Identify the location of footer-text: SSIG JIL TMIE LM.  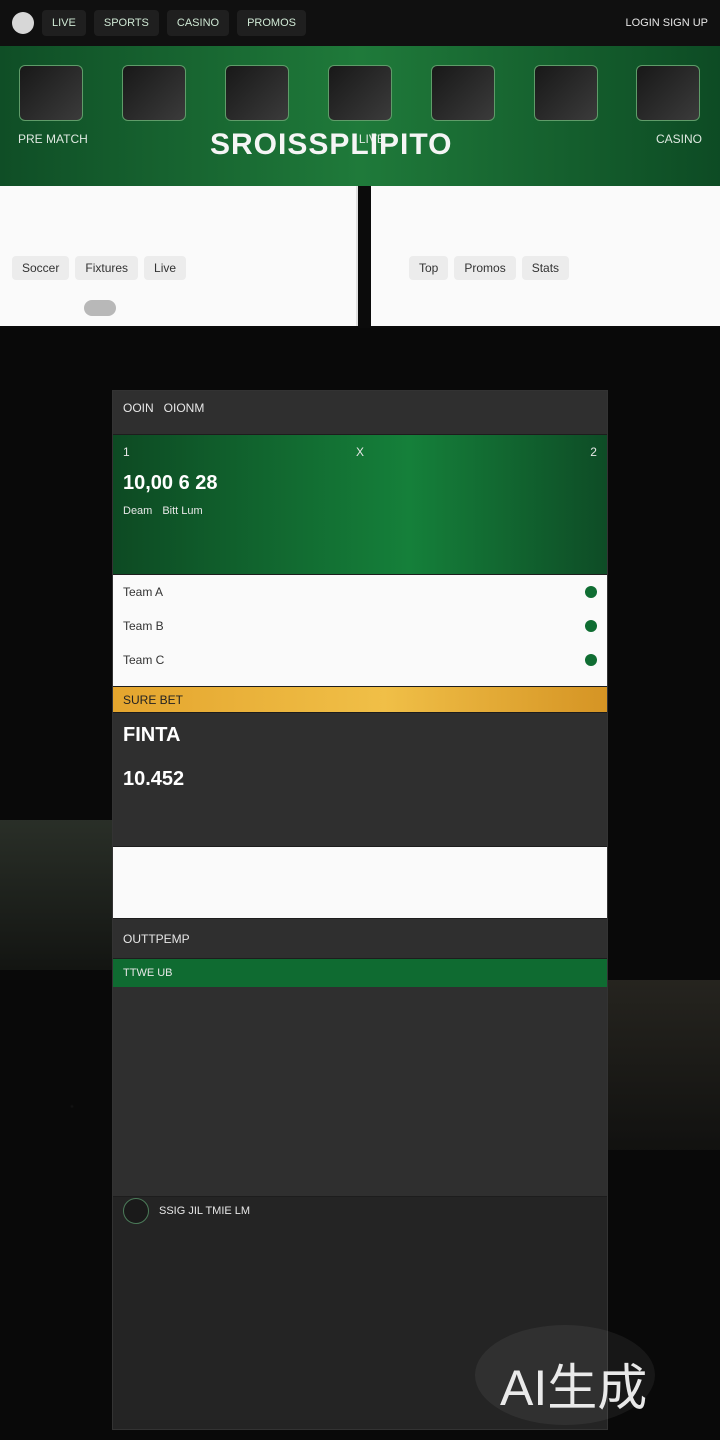
(204, 1211).